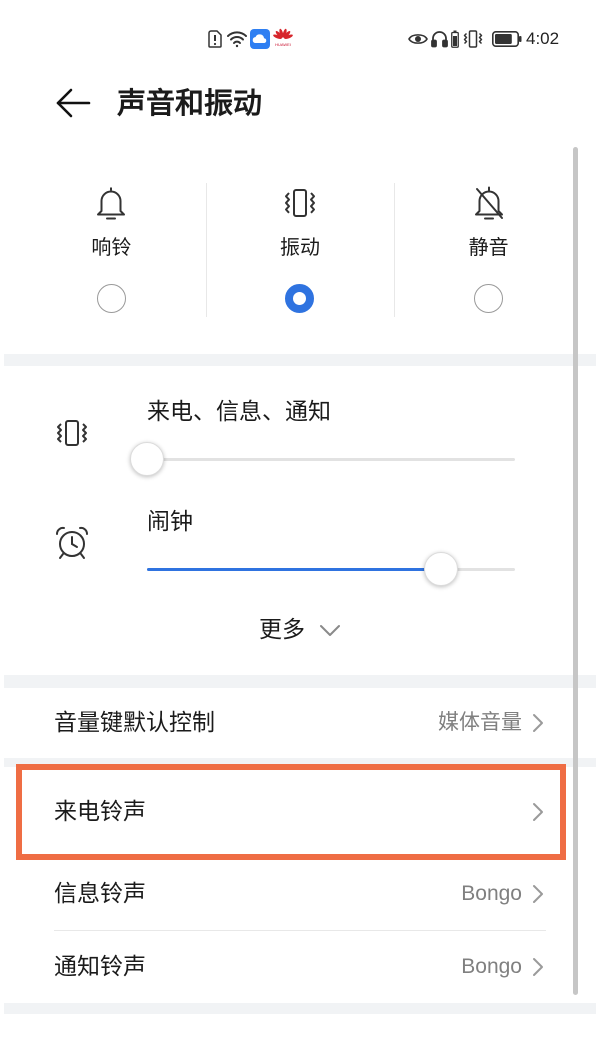  I want to click on headphones-icon, so click(439, 39).